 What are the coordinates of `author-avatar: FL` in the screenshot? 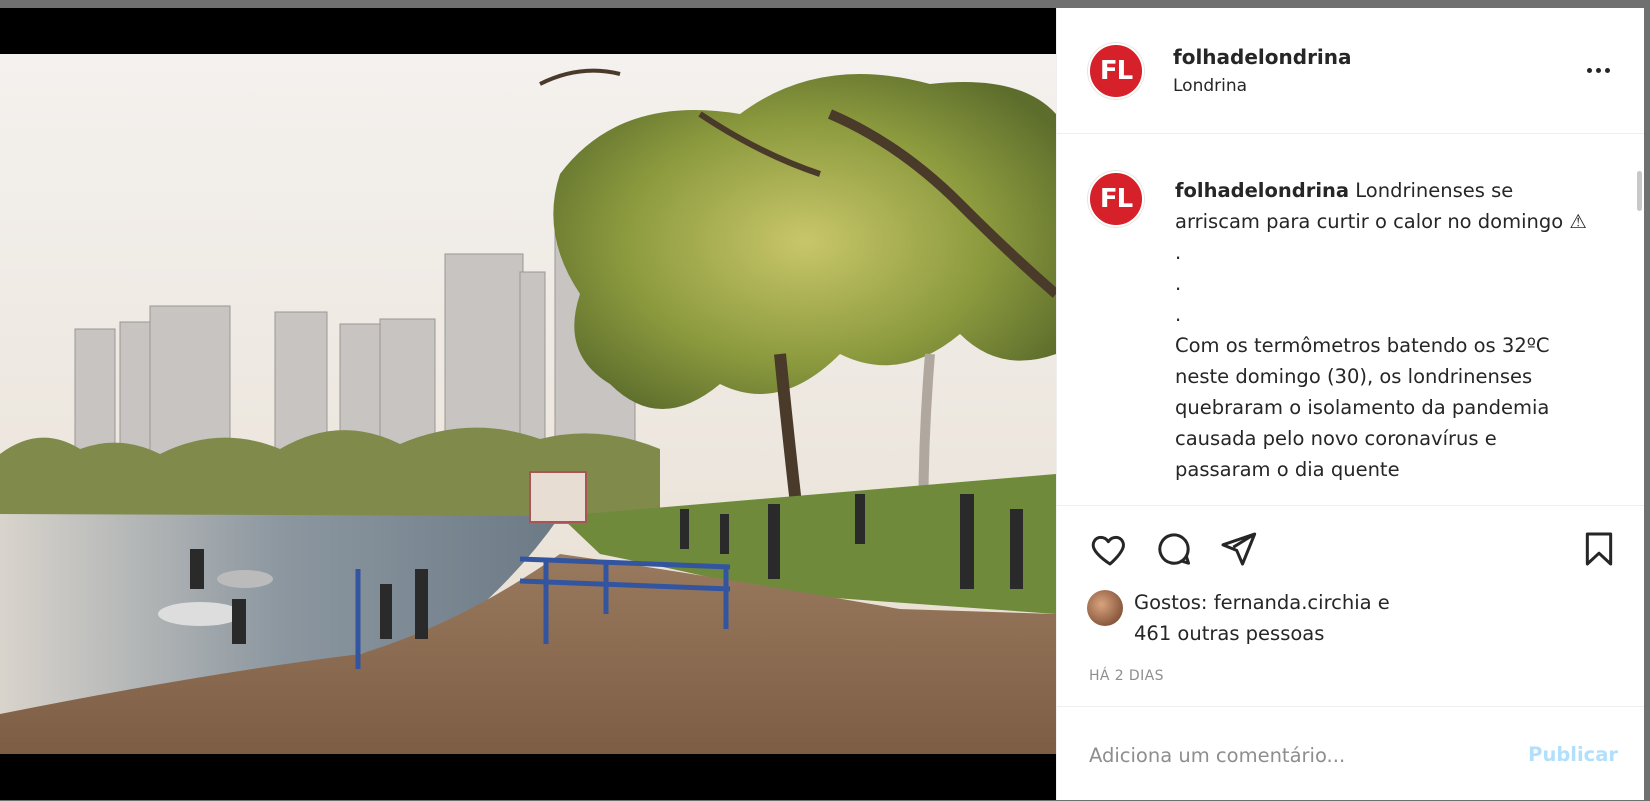 It's located at (1116, 71).